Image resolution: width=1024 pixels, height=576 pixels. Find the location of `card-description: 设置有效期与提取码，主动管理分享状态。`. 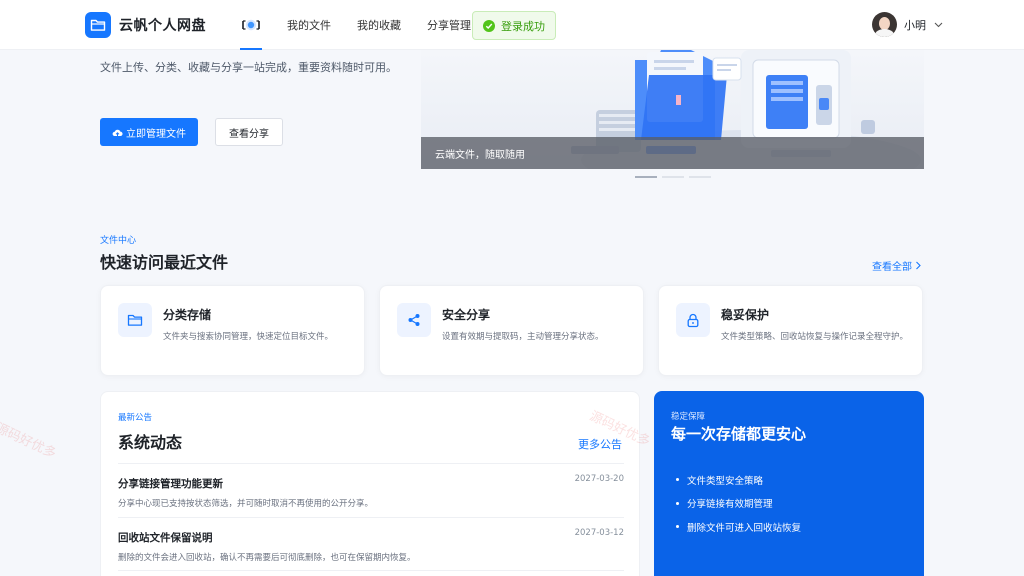

card-description: 设置有效期与提取码，主动管理分享状态。 is located at coordinates (523, 337).